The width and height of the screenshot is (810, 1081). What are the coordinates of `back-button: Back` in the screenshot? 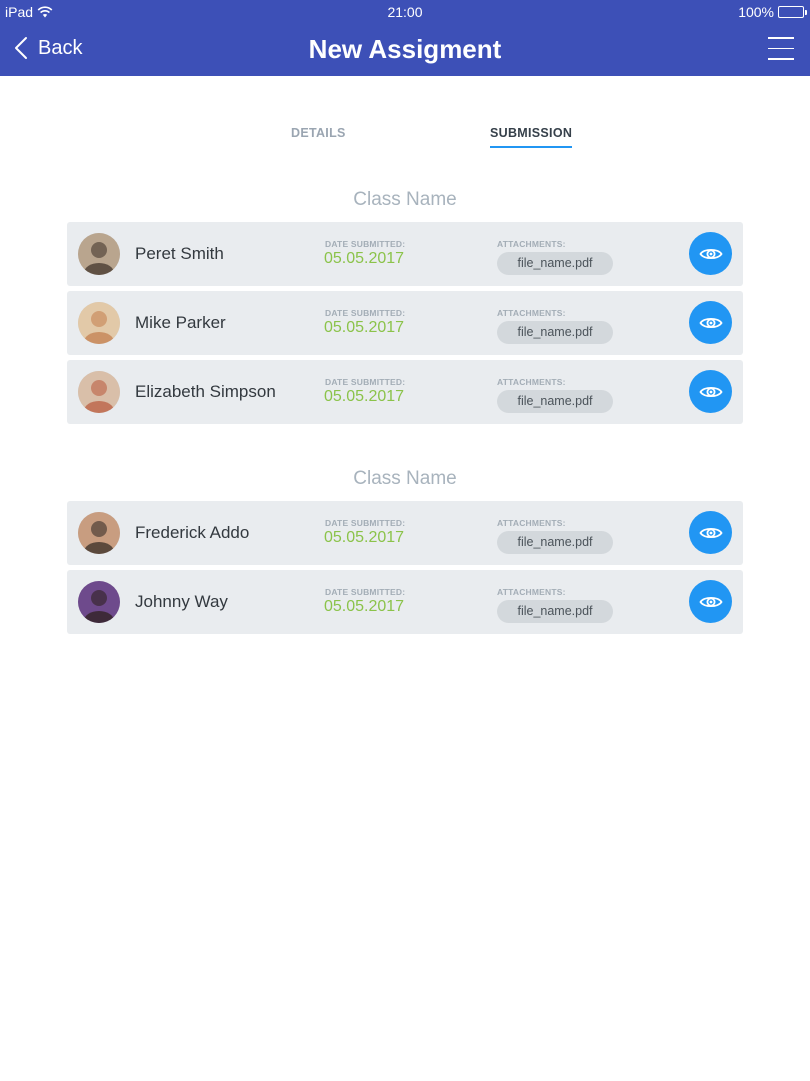 It's located at (48, 48).